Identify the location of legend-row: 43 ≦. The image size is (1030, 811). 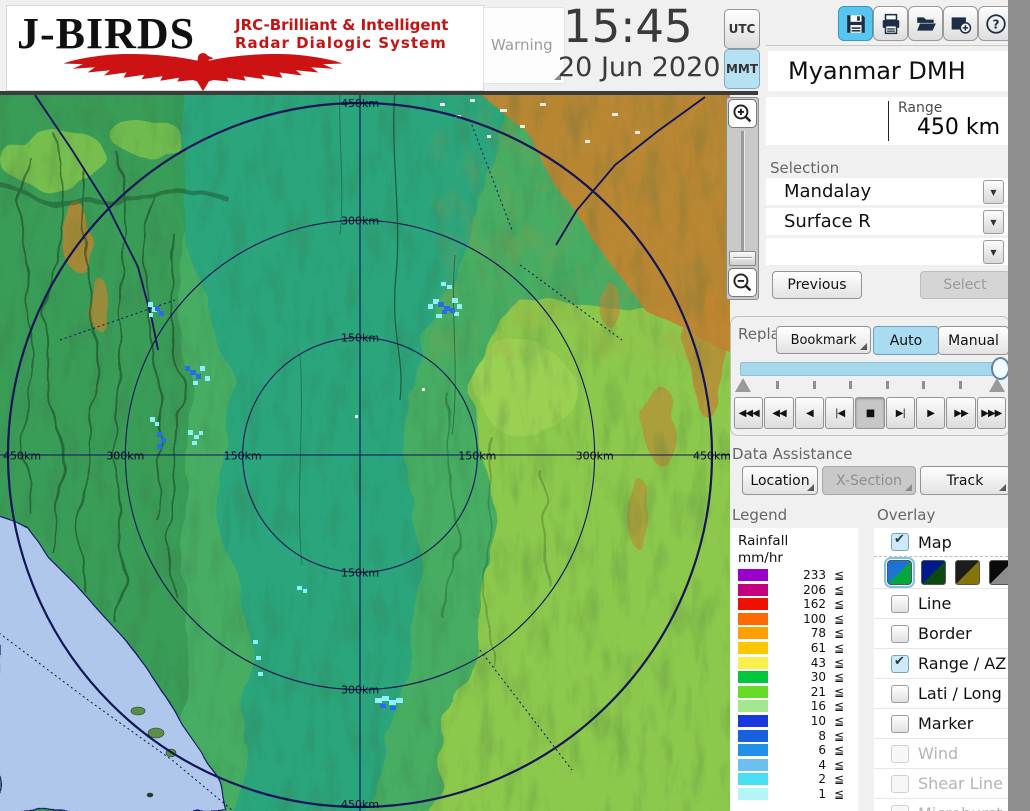
(794, 663).